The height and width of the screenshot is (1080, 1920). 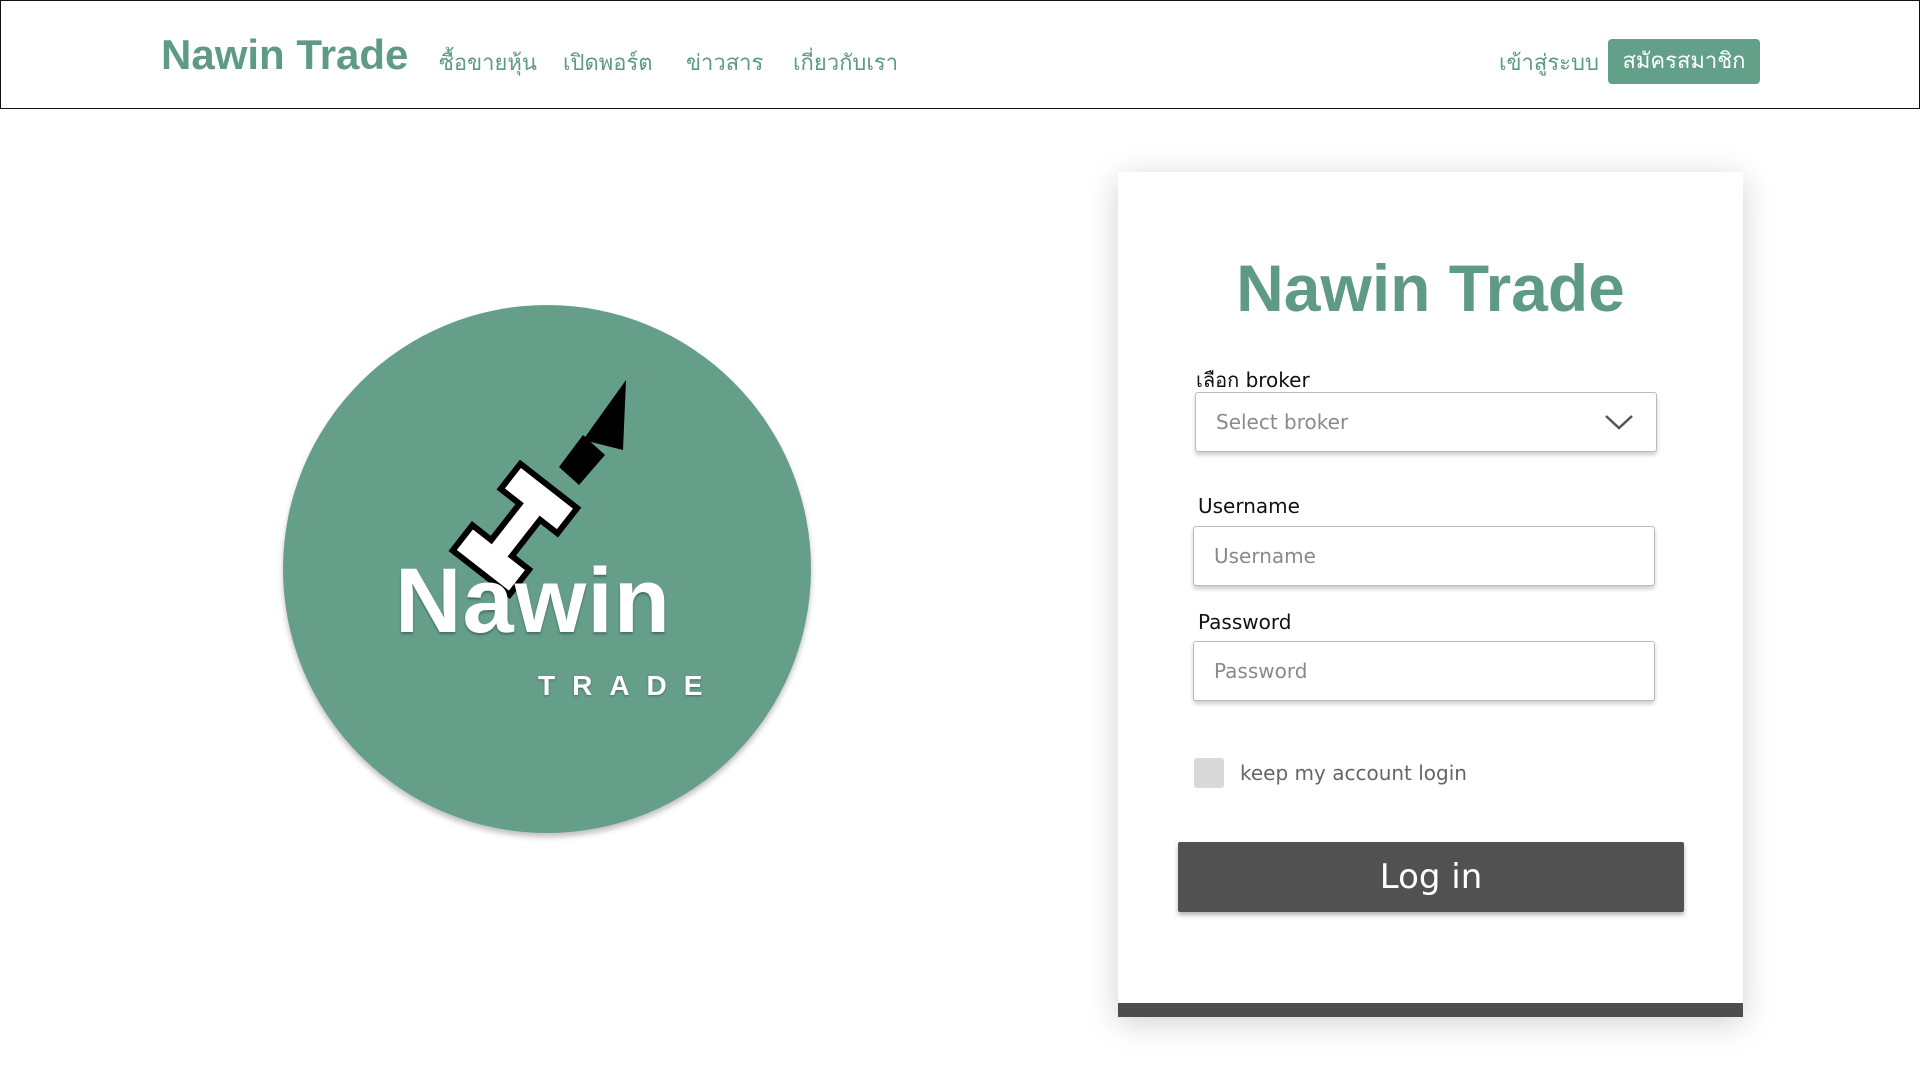 I want to click on password-label: Password, so click(x=1245, y=622).